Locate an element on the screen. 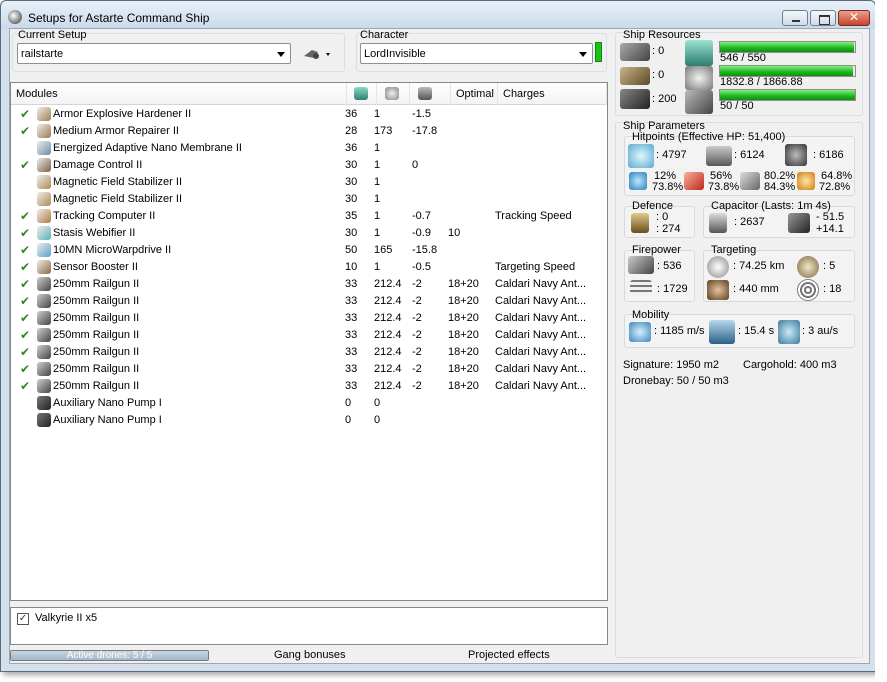 The height and width of the screenshot is (682, 887). module-optimal: 10 is located at coordinates (454, 233).